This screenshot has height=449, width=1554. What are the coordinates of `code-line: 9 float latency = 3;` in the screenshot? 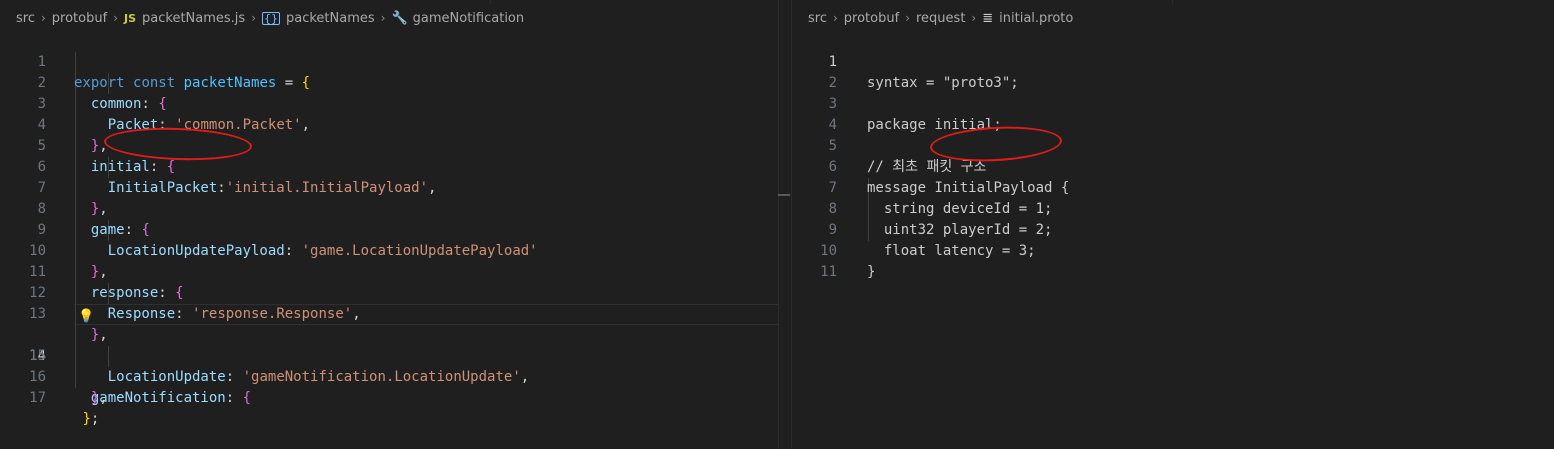 It's located at (1173, 229).